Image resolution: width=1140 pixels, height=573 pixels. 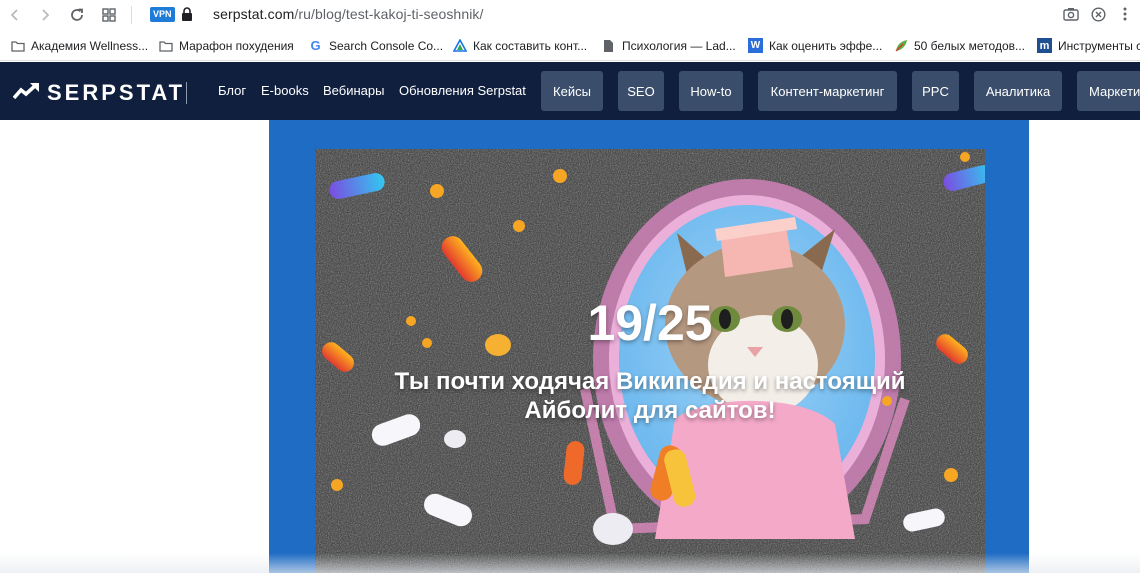 I want to click on quiz-score: 19/25, so click(x=650, y=323).